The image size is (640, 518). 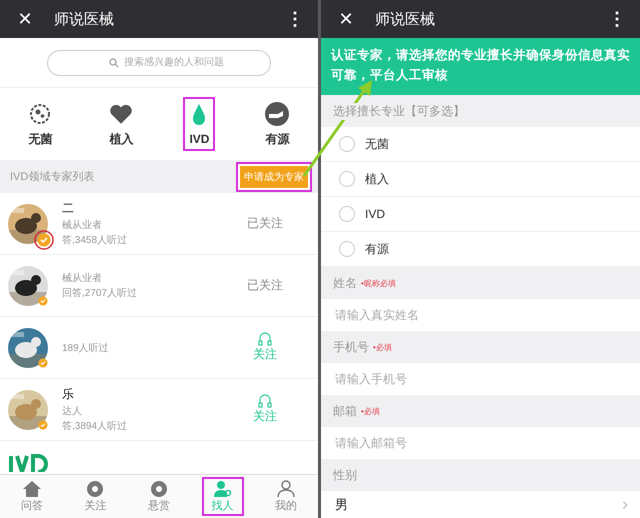 I want to click on user-icon, so click(x=286, y=489).